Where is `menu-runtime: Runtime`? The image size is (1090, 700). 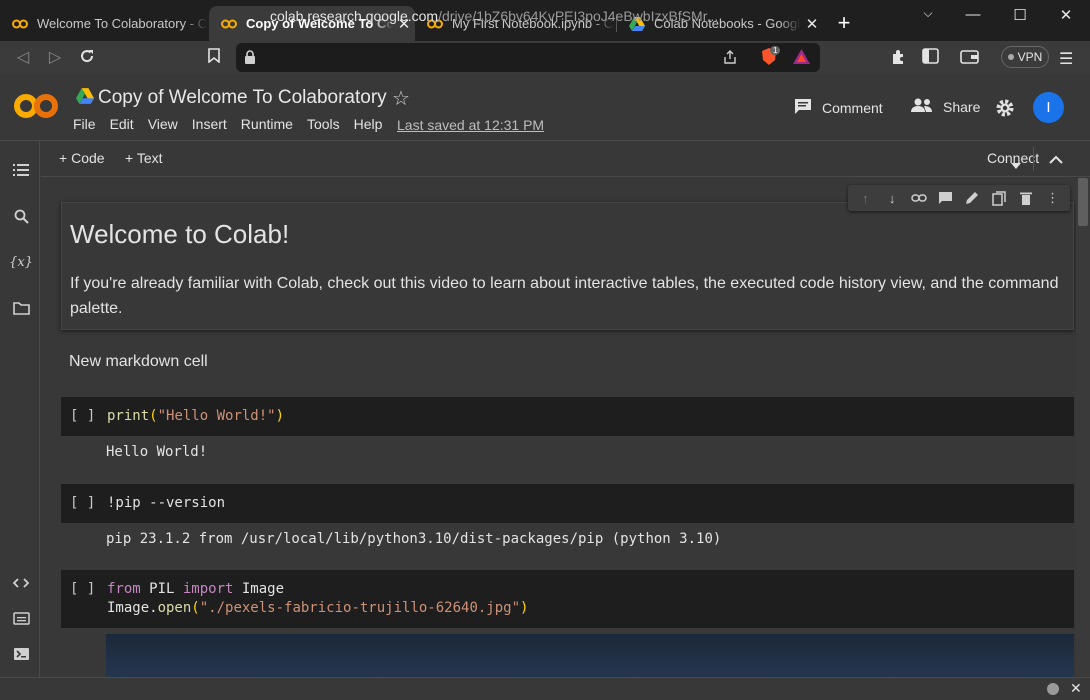 menu-runtime: Runtime is located at coordinates (267, 124).